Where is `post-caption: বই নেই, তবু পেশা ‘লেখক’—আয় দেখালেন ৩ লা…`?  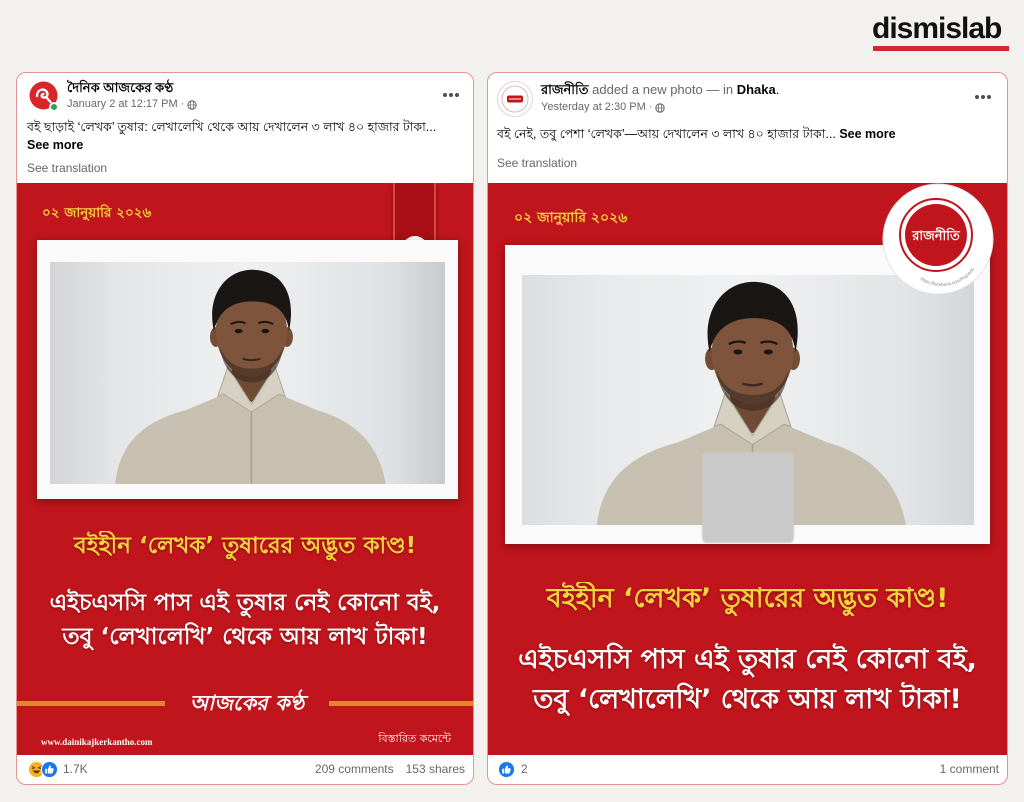 post-caption: বই নেই, তবু পেশা ‘লেখক’—আয় দেখালেন ৩ লা… is located at coordinates (744, 134).